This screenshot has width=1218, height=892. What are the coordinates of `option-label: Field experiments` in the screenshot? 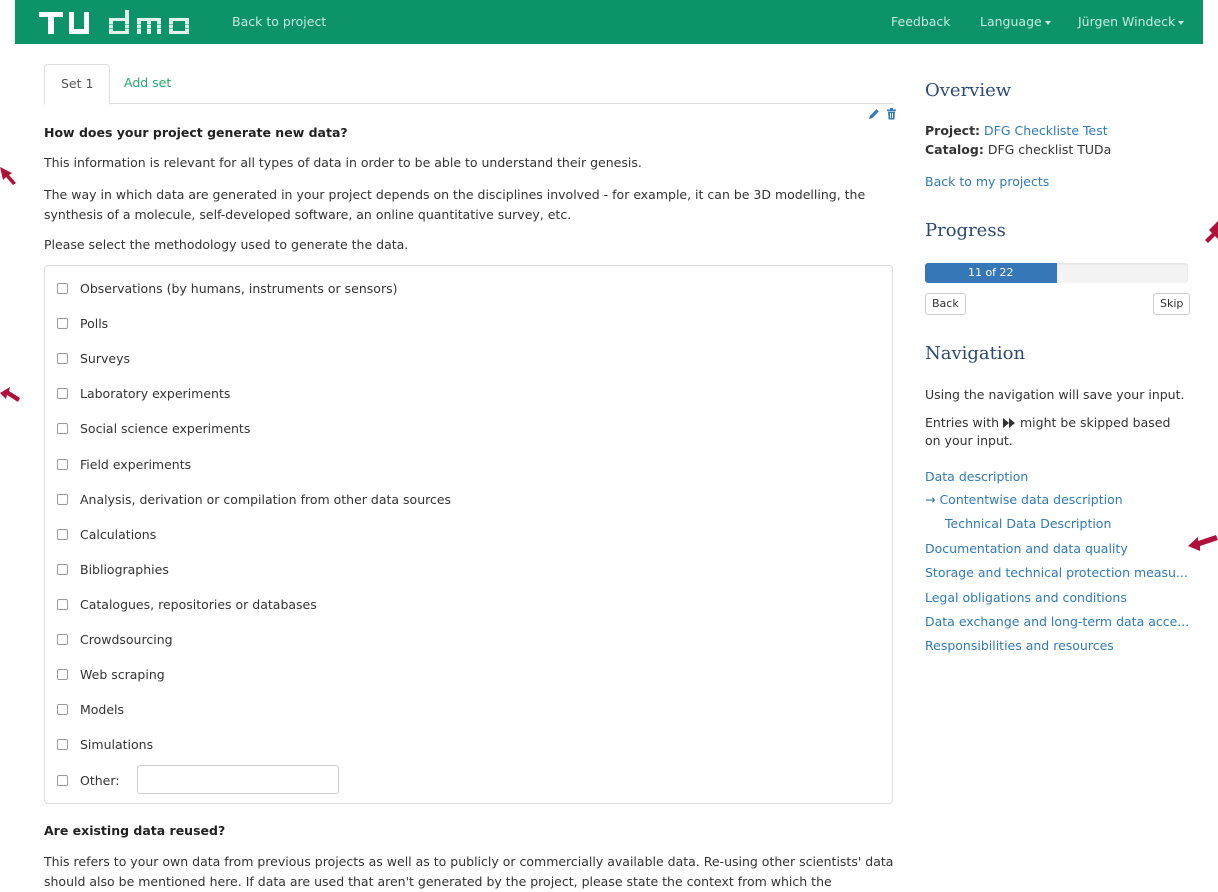 It's located at (136, 464).